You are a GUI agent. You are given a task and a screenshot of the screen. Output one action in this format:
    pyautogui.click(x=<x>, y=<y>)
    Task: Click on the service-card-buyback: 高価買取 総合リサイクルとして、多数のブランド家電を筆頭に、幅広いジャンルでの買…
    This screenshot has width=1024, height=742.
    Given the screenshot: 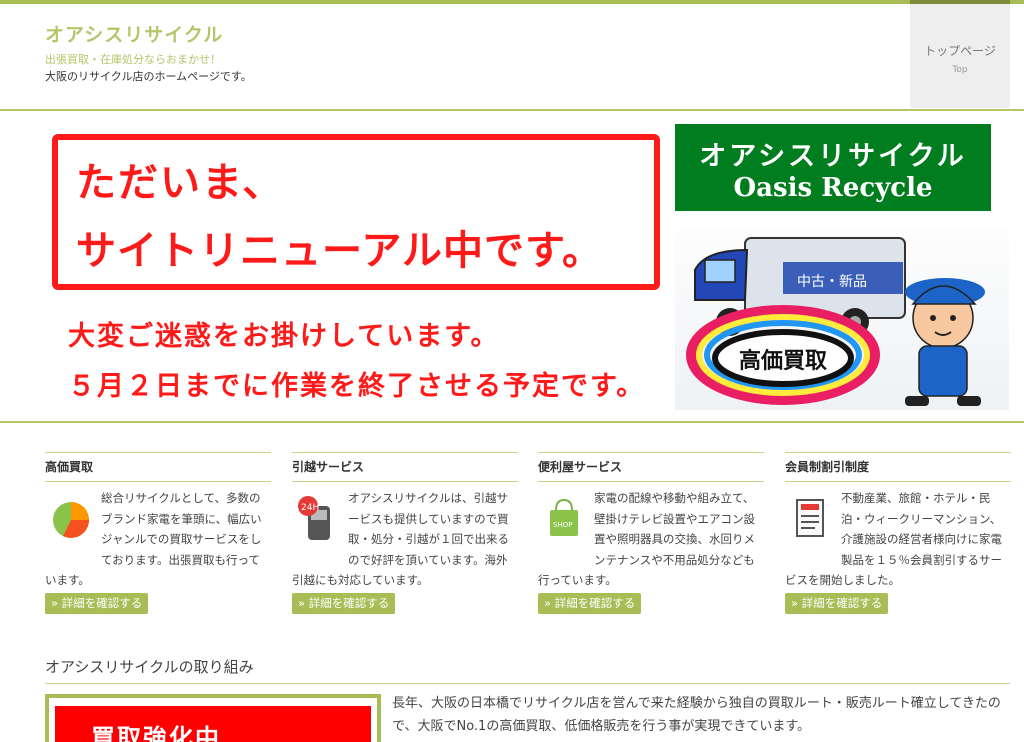 What is the action you would take?
    pyautogui.click(x=158, y=536)
    